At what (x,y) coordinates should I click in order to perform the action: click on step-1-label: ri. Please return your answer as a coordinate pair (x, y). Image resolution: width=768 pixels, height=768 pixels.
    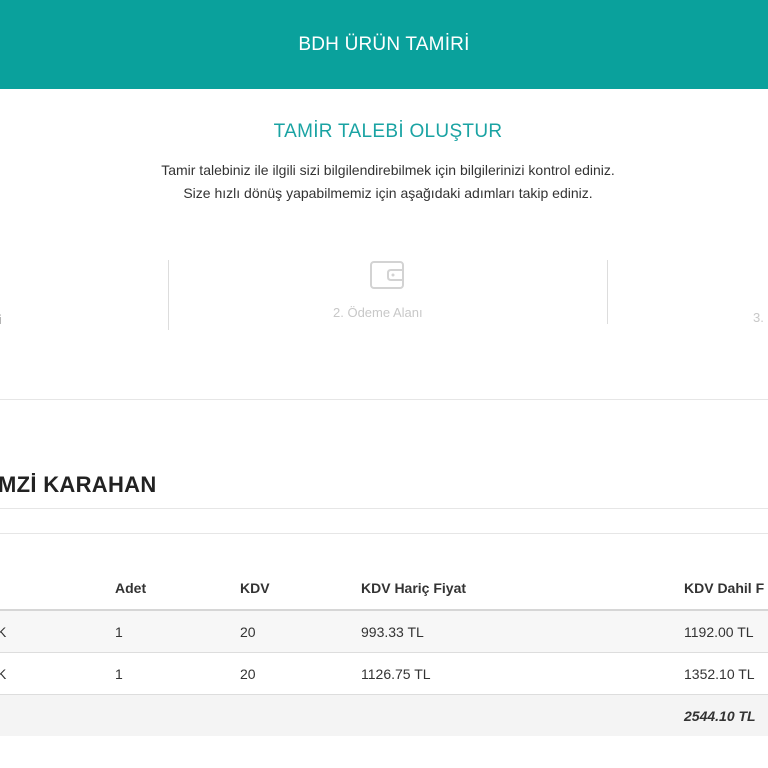
    Looking at the image, I should click on (0, 319).